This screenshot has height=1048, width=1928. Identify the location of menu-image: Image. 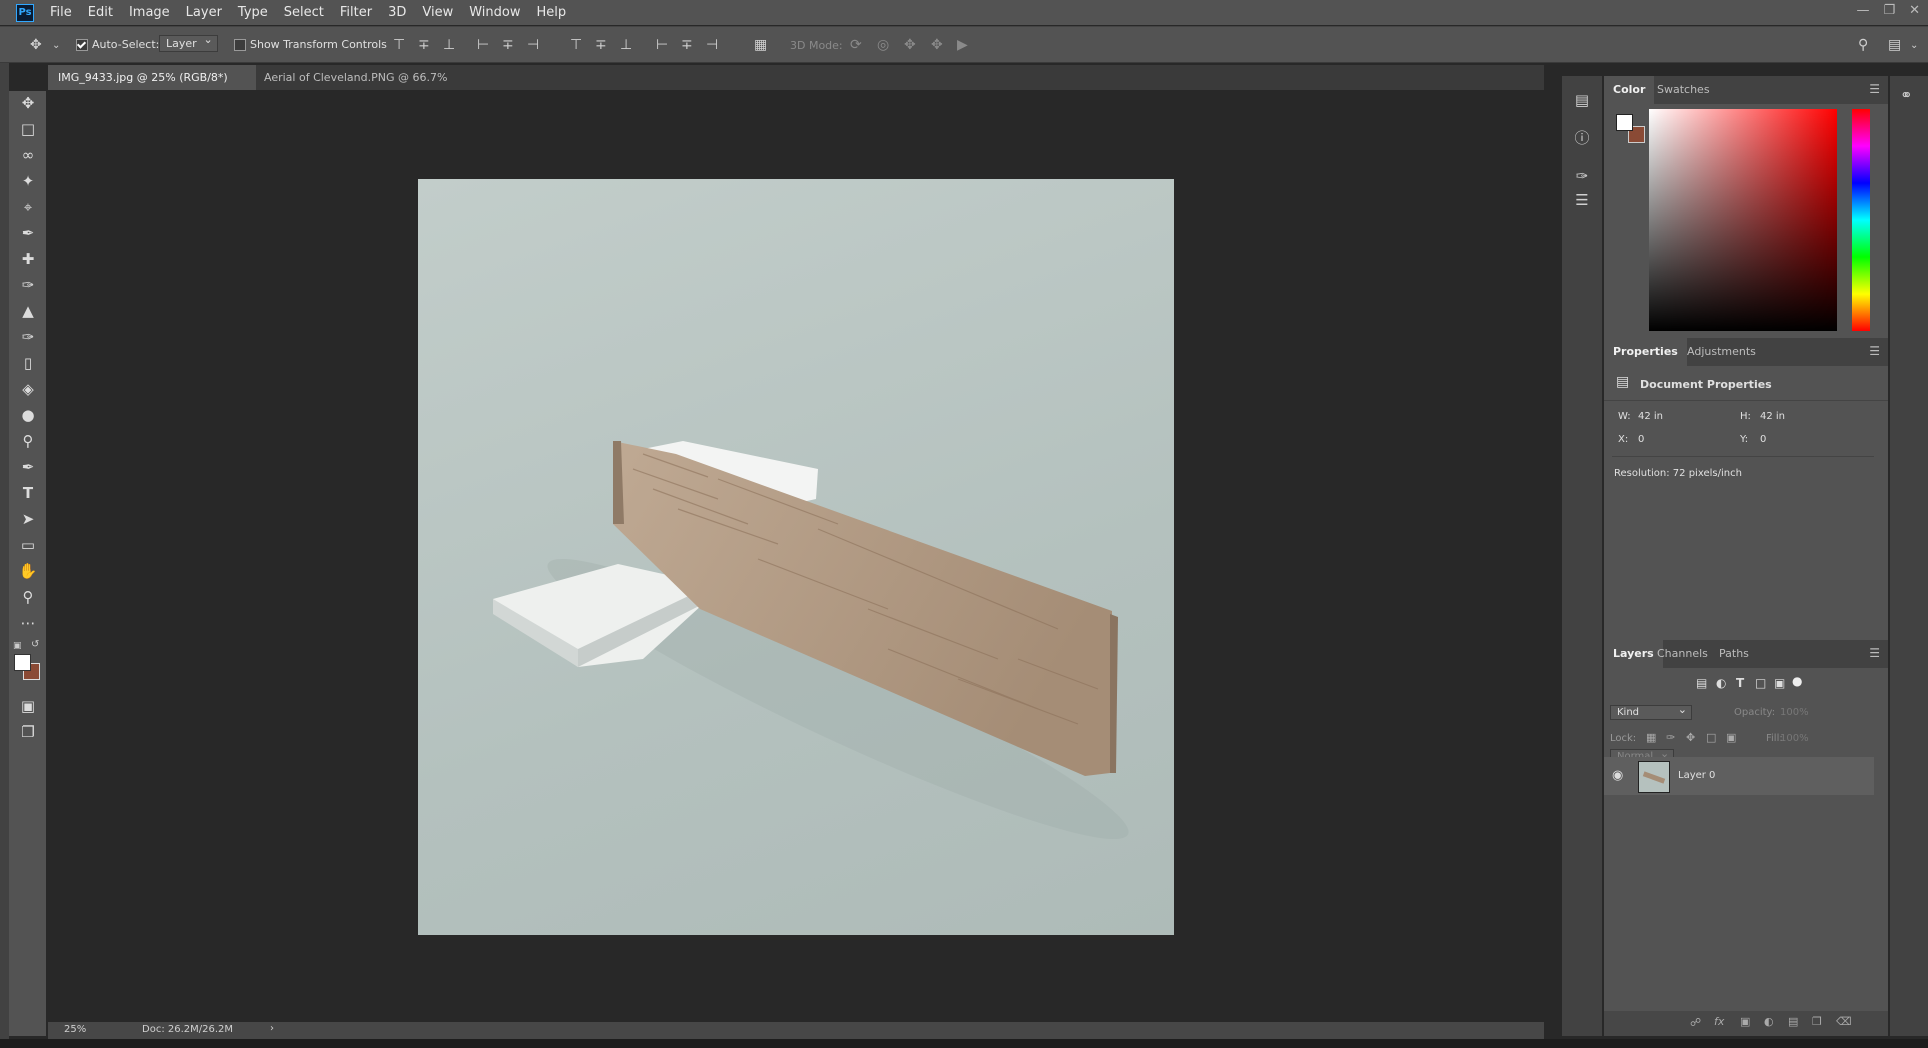
(149, 12).